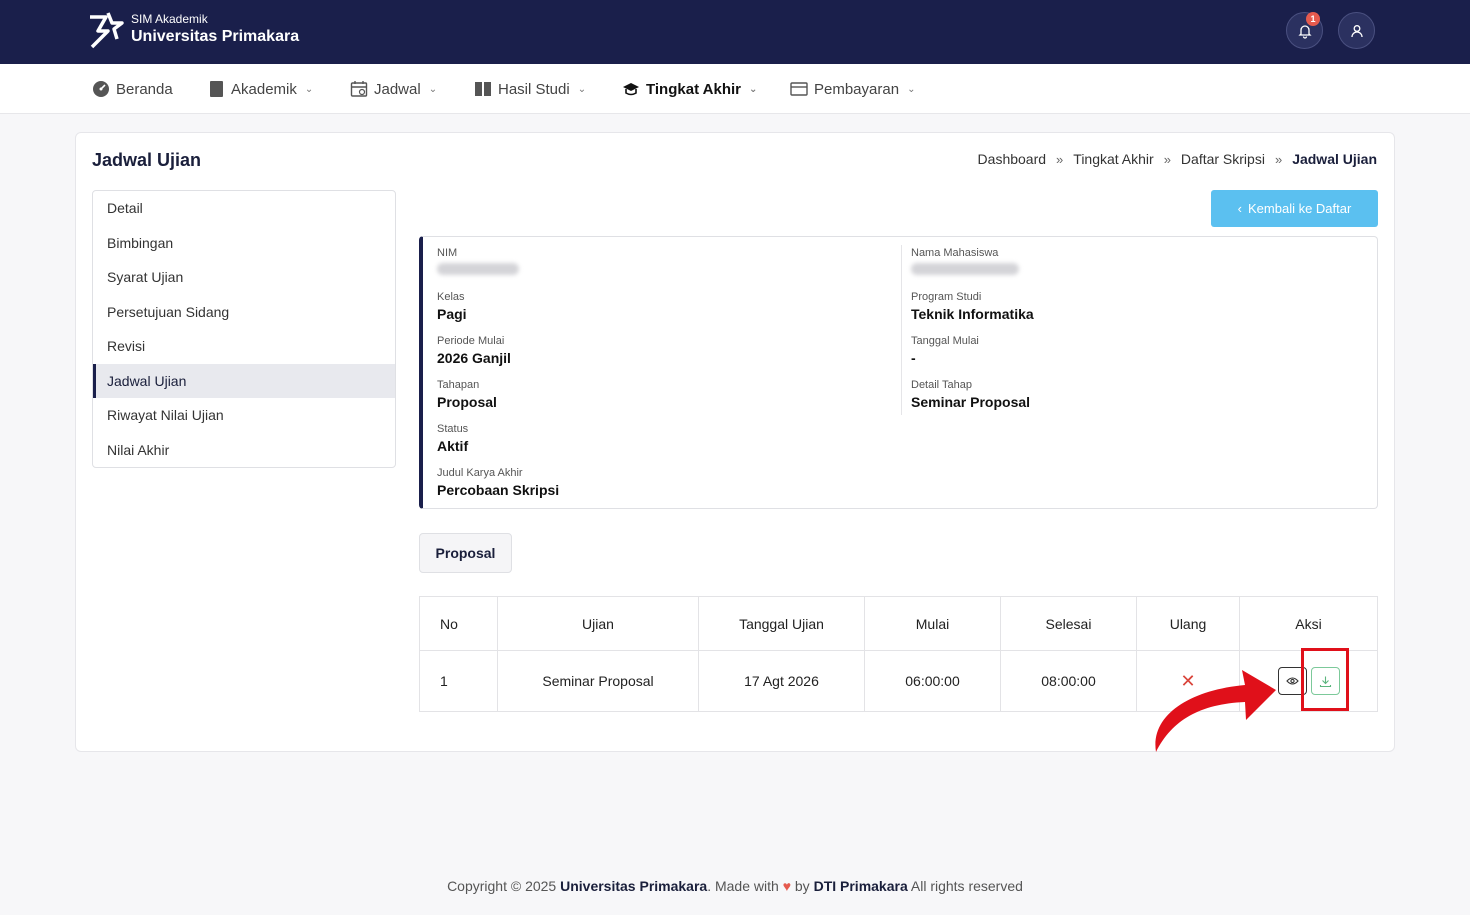 This screenshot has height=915, width=1470. What do you see at coordinates (1113, 159) in the screenshot?
I see `breadcrumb-tingkat-akhir: Tingkat Akhir` at bounding box center [1113, 159].